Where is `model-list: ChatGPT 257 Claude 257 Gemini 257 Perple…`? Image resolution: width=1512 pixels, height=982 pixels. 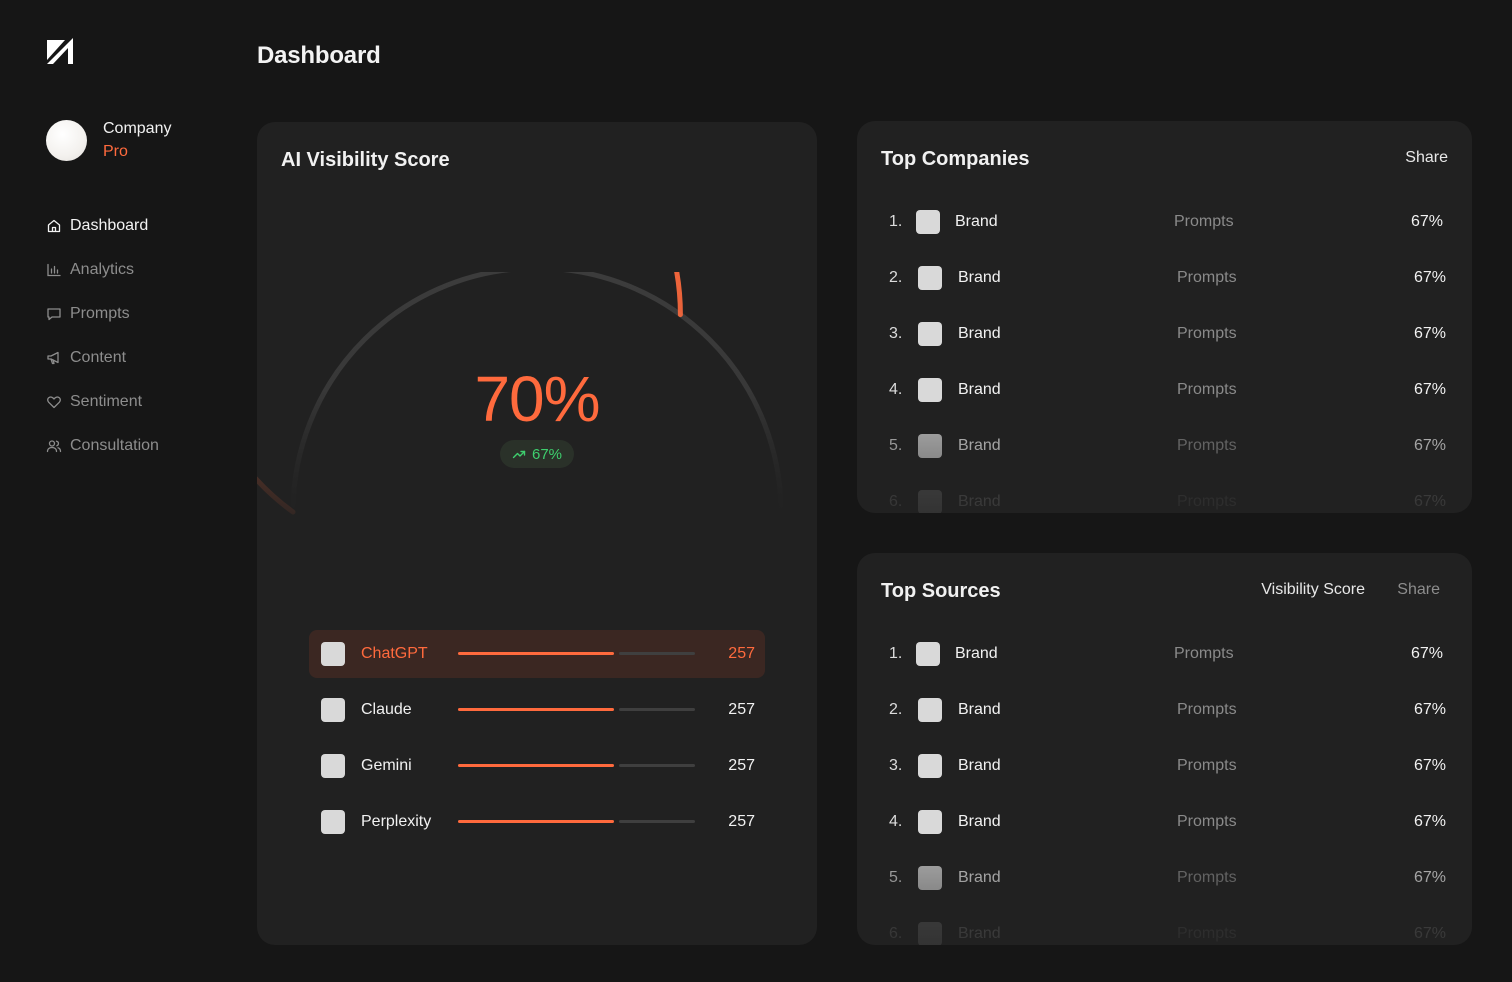
model-list: ChatGPT 257 Claude 257 Gemini 257 Perple… is located at coordinates (537, 742).